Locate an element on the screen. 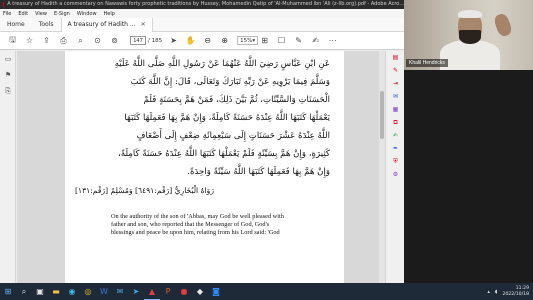 This screenshot has height=300, width=533. page-navigator: 147 / 185 is located at coordinates (146, 40).